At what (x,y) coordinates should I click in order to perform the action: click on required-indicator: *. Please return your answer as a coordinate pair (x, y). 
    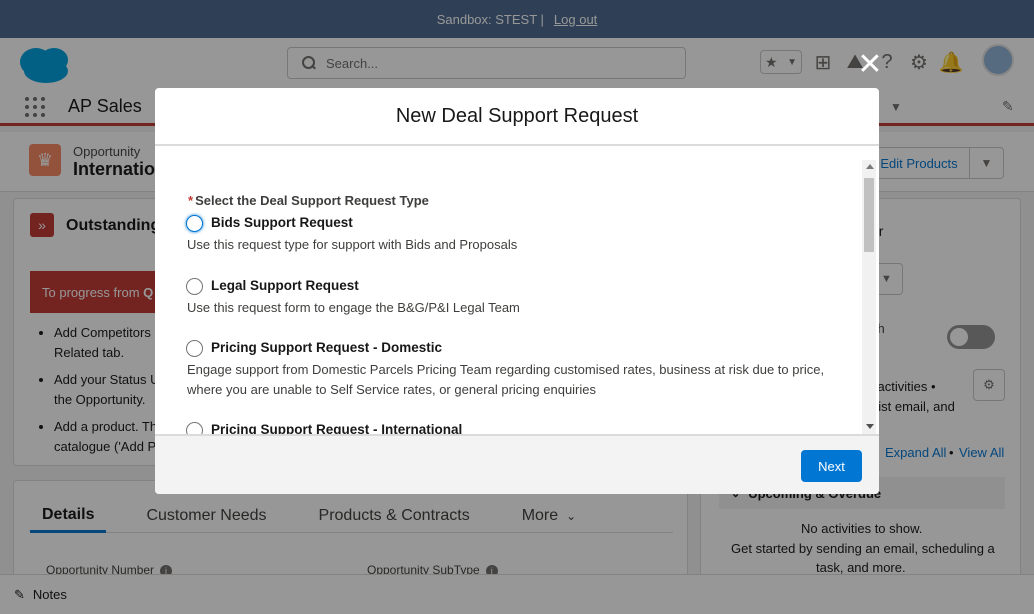
    Looking at the image, I should click on (191, 200).